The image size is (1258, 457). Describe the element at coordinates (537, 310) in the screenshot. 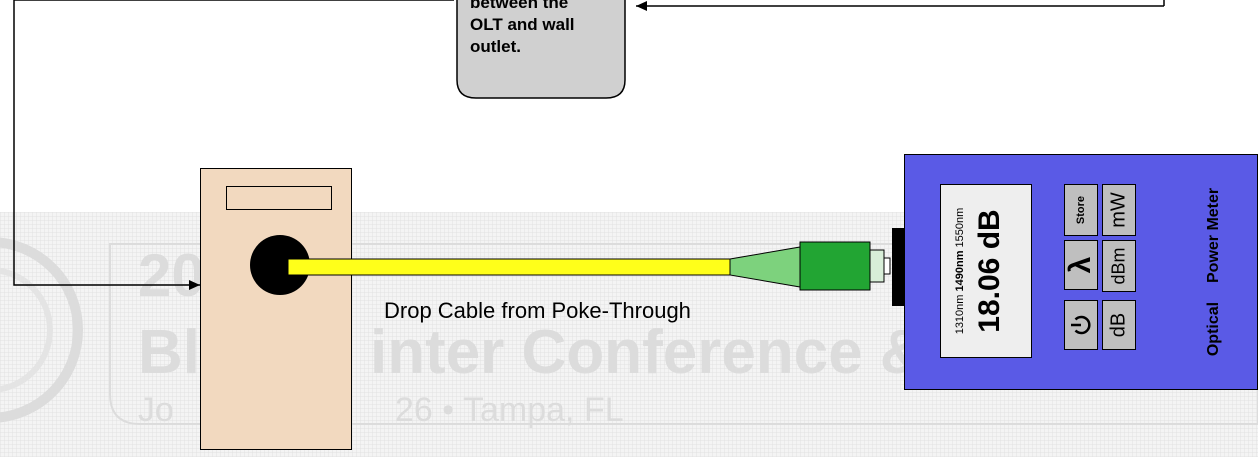

I see `cable-label: Drop Cable from Poke-Through` at that location.